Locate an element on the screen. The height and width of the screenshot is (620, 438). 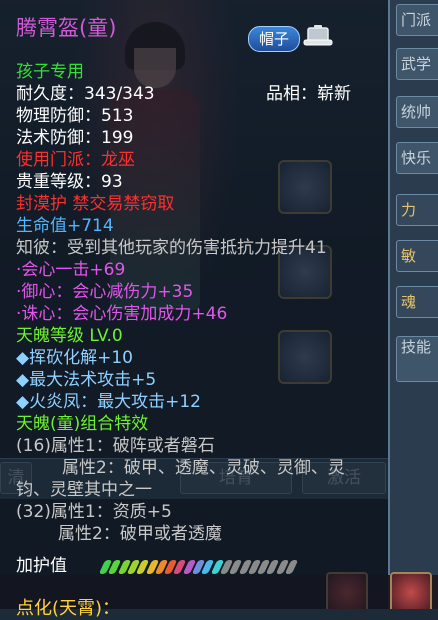
sect-button: 门派 is located at coordinates (417, 20).